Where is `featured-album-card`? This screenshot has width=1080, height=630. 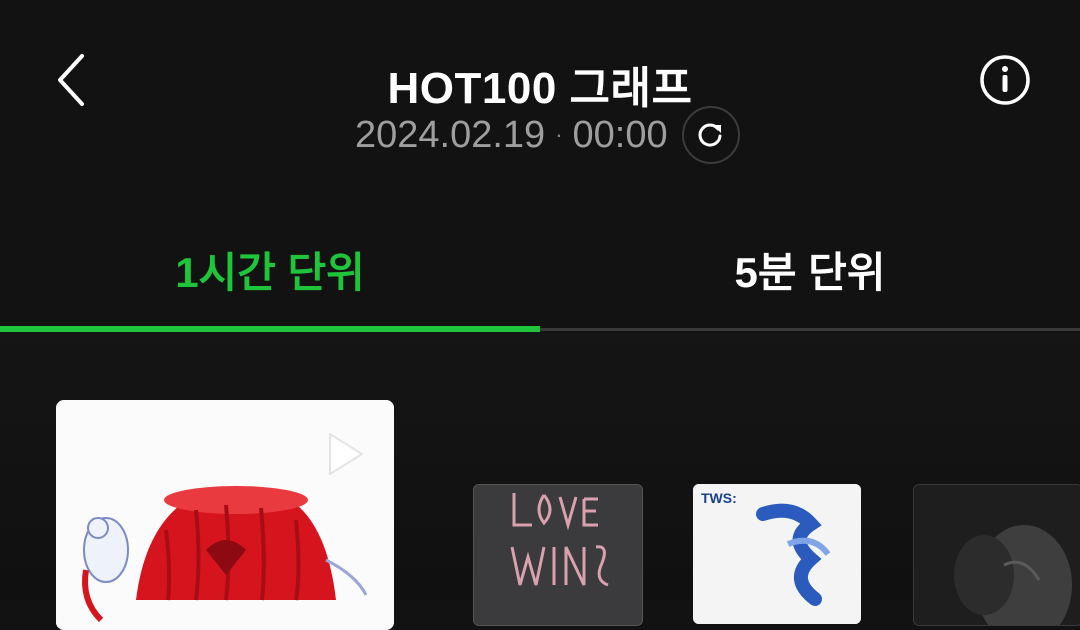
featured-album-card is located at coordinates (225, 515).